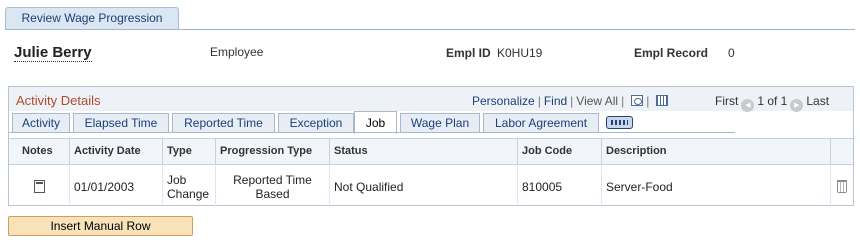  I want to click on grid-toolbar: Personalize | Find | View All | |, so click(570, 101).